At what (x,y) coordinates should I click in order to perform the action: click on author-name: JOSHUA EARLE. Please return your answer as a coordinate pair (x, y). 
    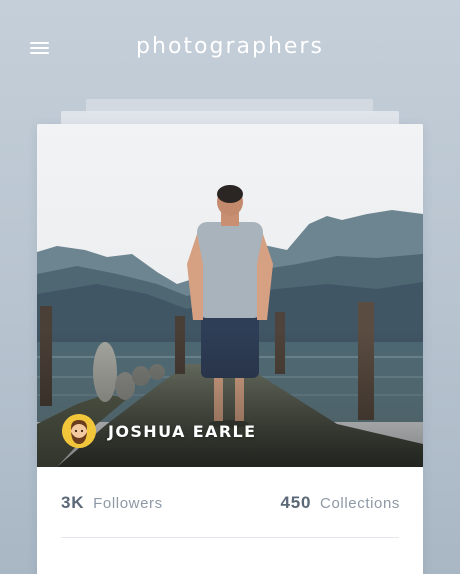
    Looking at the image, I should click on (182, 431).